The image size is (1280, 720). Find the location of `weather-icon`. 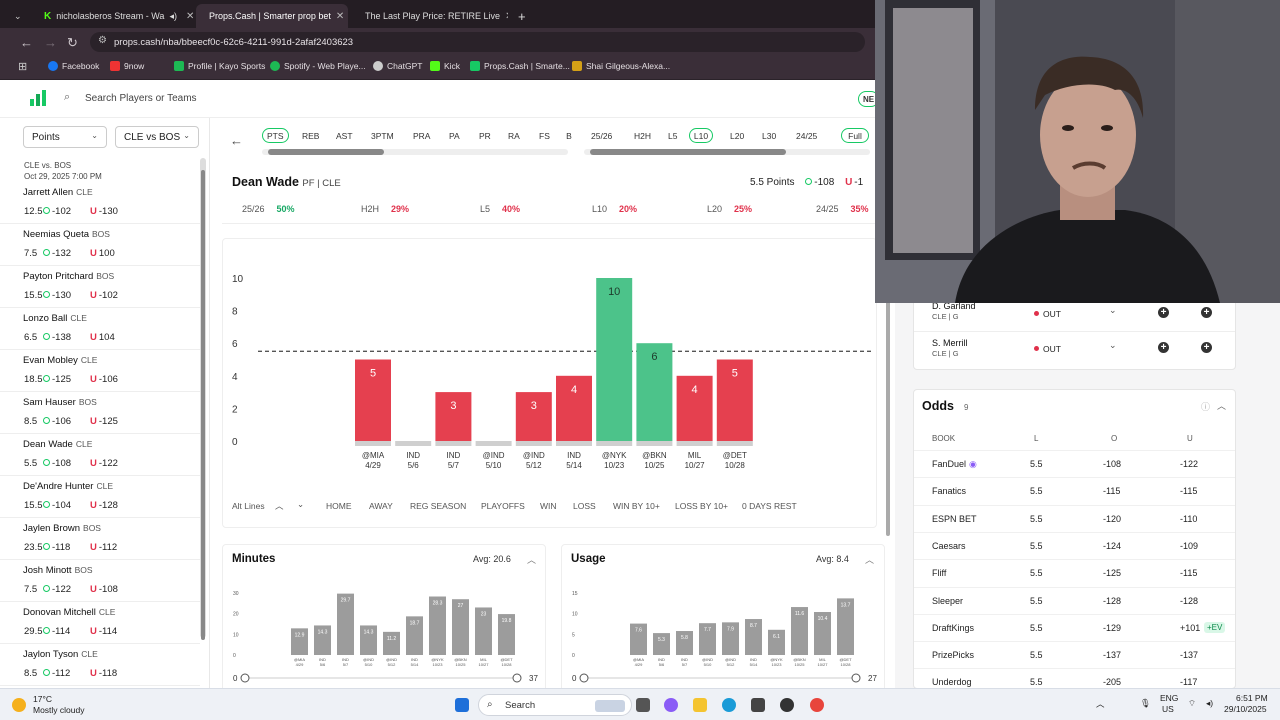

weather-icon is located at coordinates (19, 705).